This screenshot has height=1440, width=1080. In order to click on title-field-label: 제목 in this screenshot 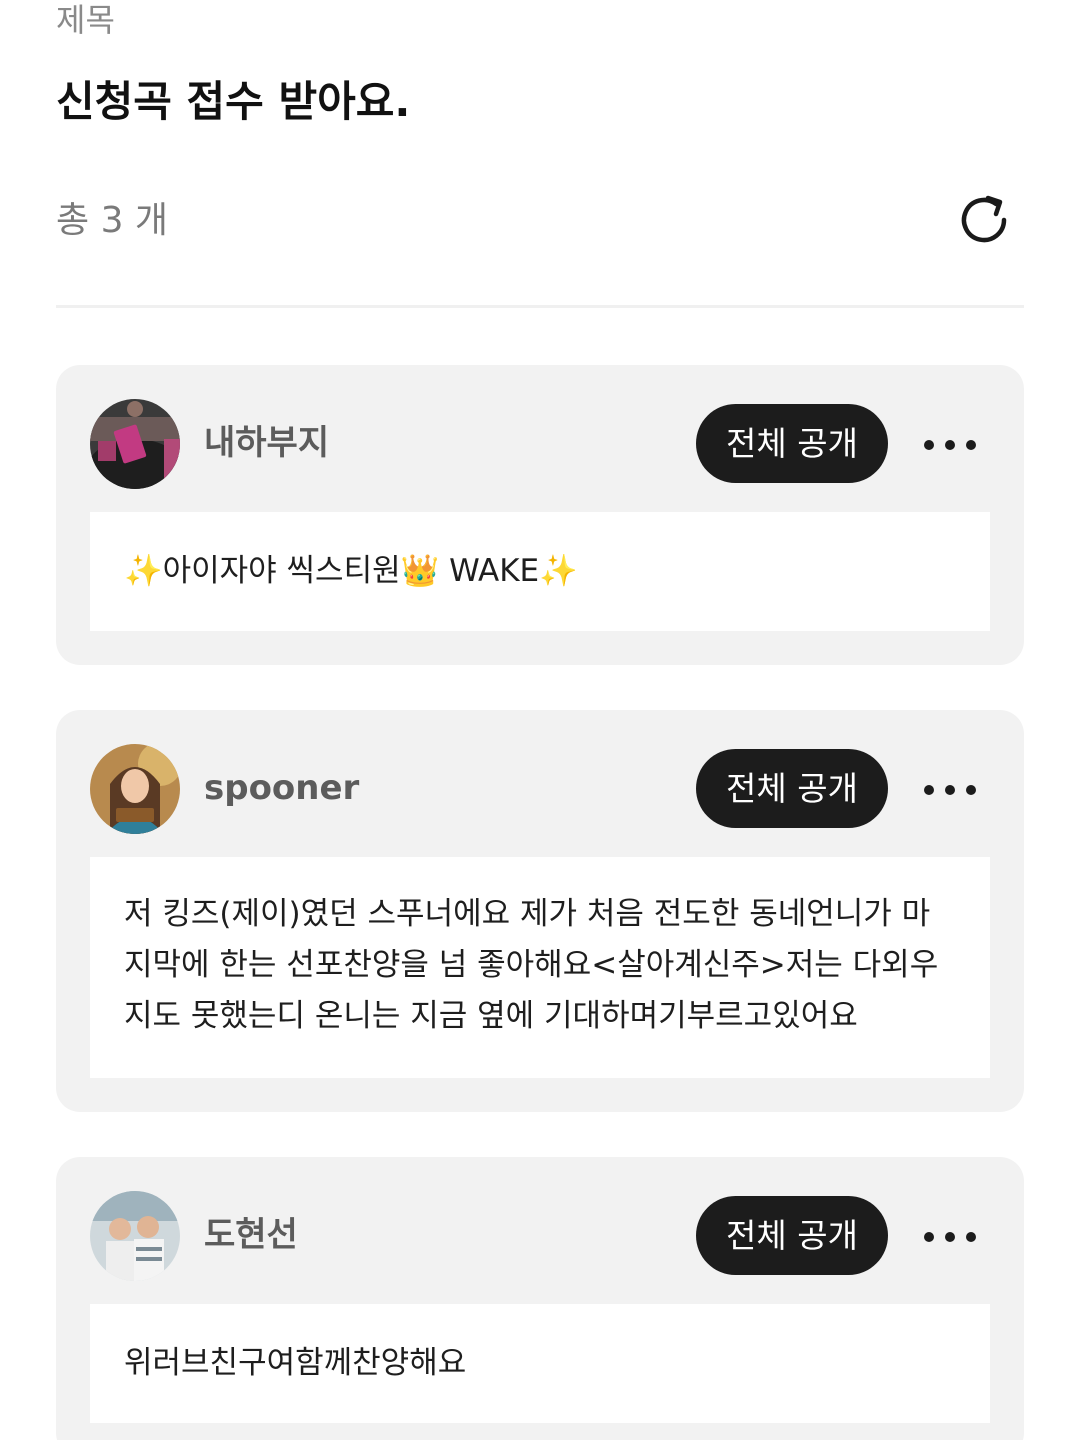, I will do `click(85, 20)`.